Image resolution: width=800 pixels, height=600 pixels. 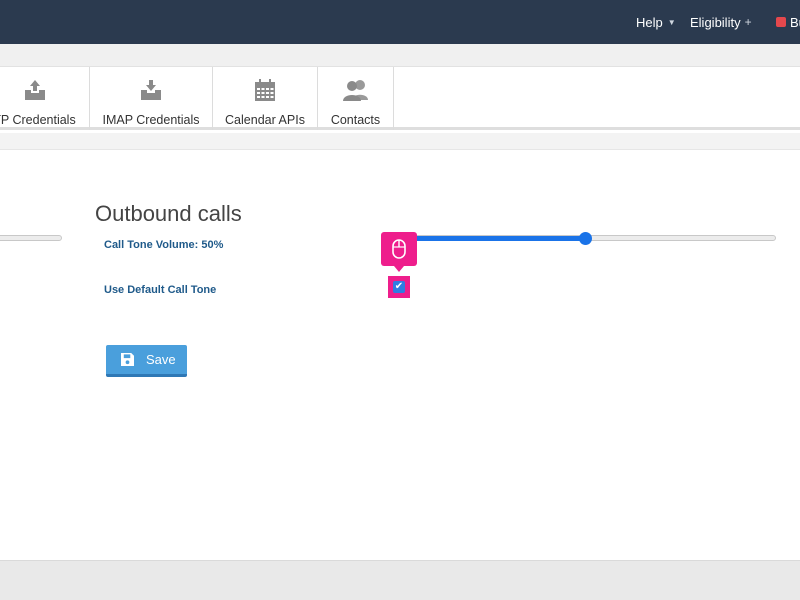 What do you see at coordinates (355, 120) in the screenshot?
I see `tab-label: Contacts` at bounding box center [355, 120].